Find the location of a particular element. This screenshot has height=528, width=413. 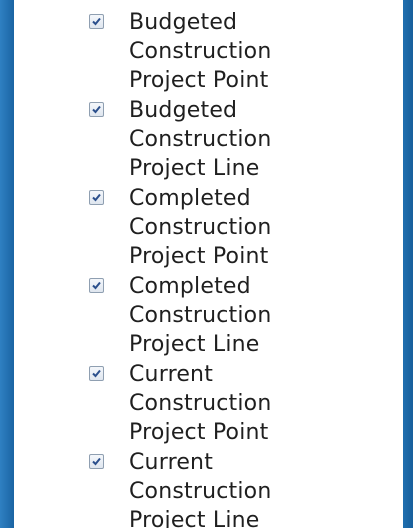

layer-checkbox-budgeted-line is located at coordinates (96, 109).